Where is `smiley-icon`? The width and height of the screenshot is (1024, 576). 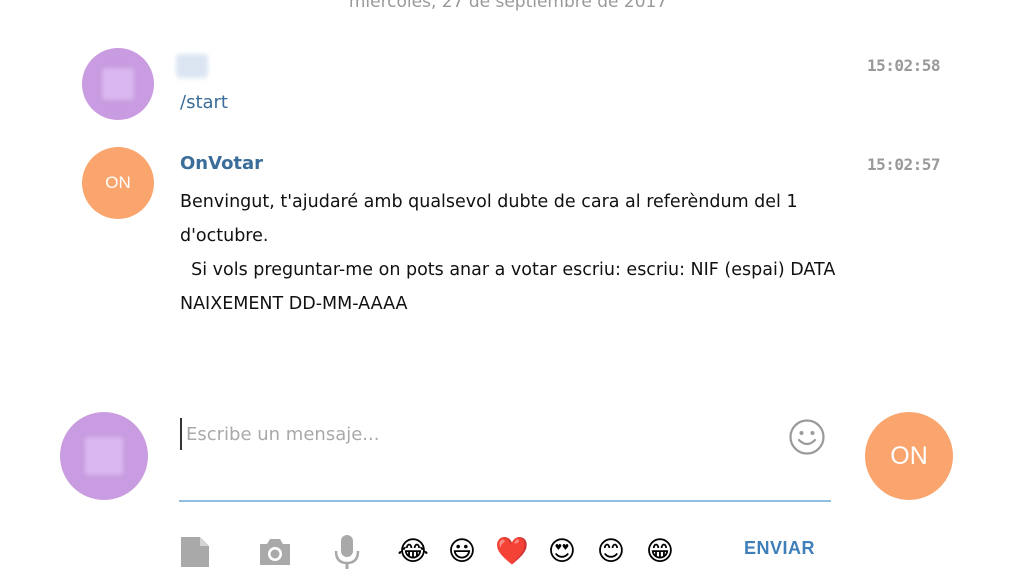
smiley-icon is located at coordinates (807, 437).